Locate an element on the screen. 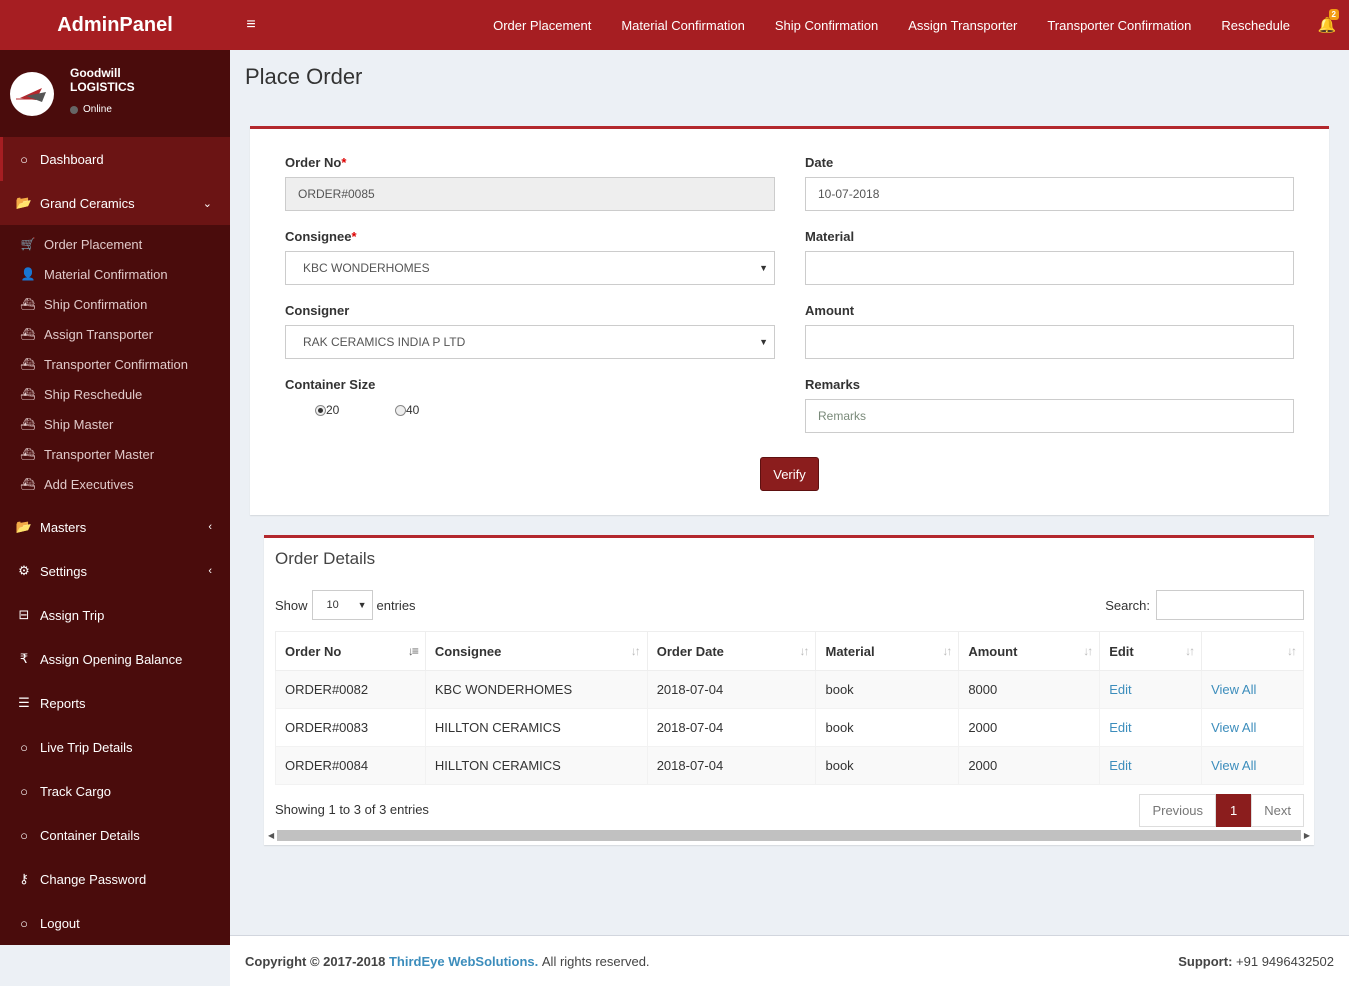 Image resolution: width=1349 pixels, height=986 pixels. consignee-select: KBC WONDERHOMES ▼ is located at coordinates (530, 268).